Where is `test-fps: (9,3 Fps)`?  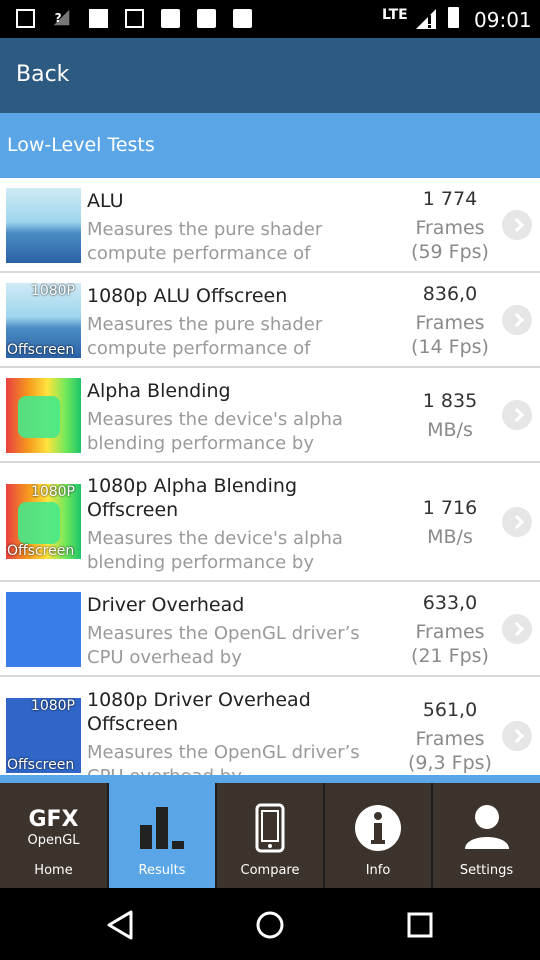 test-fps: (9,3 Fps) is located at coordinates (450, 763).